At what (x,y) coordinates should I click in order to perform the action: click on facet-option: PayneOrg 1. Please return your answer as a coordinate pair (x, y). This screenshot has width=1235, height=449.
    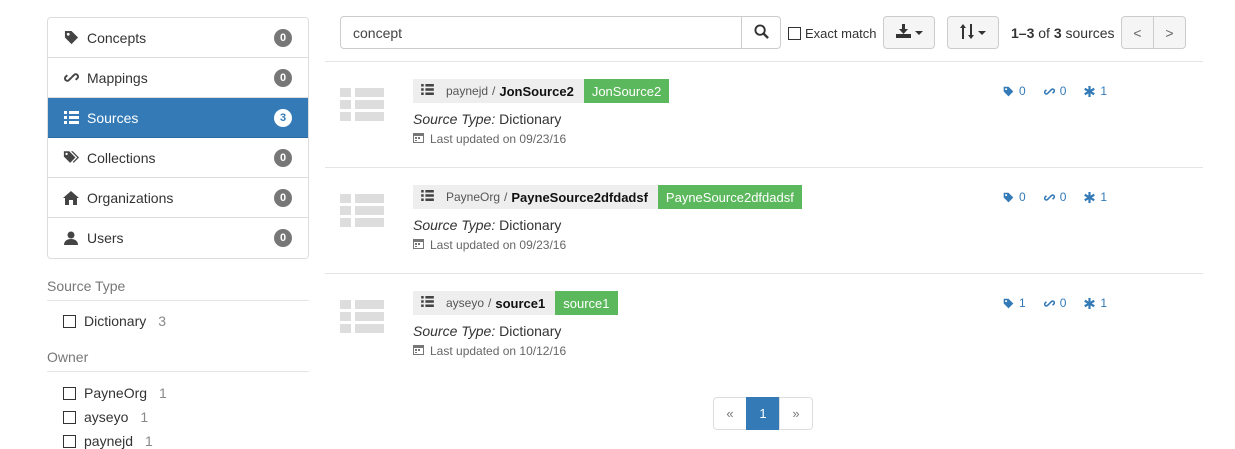
    Looking at the image, I should click on (186, 393).